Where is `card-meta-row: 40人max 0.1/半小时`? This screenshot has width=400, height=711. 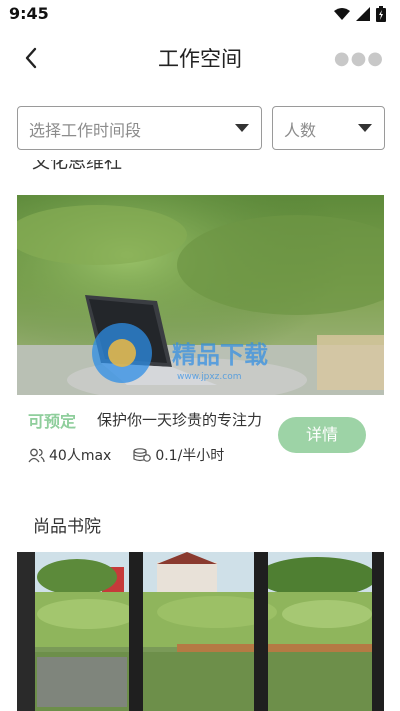 card-meta-row: 40人max 0.1/半小时 is located at coordinates (137, 455).